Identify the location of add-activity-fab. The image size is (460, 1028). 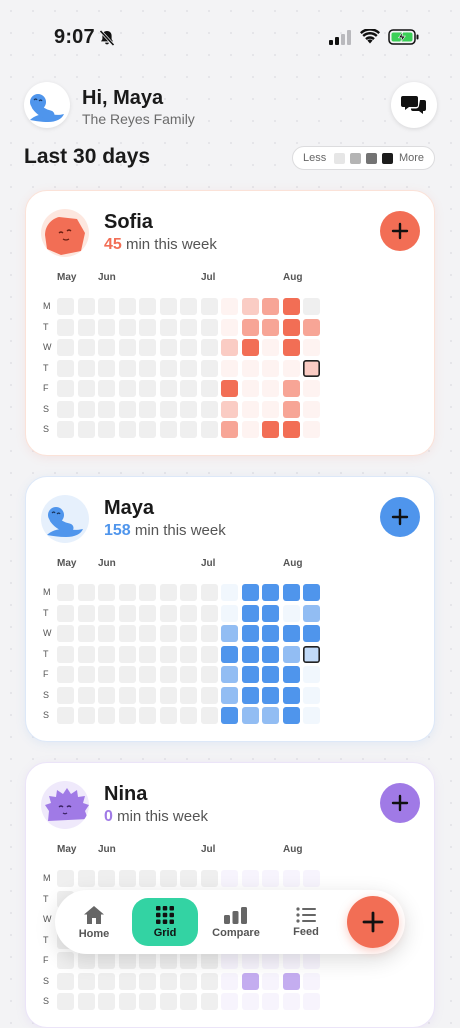
(373, 922).